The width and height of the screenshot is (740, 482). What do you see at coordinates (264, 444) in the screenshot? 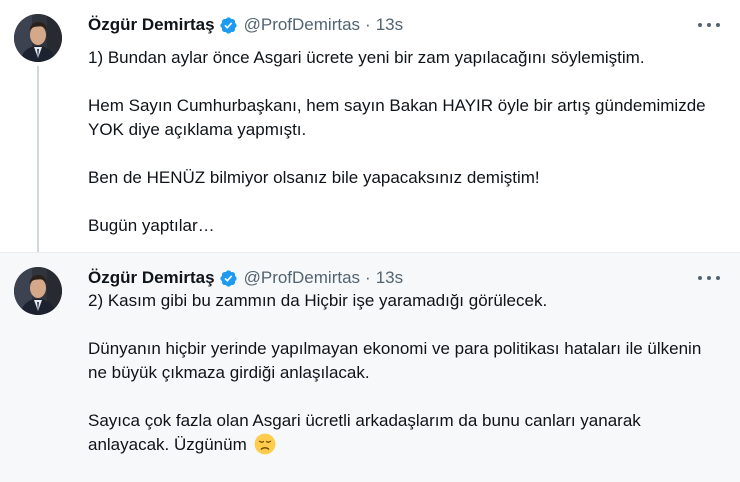
I see `disappointed-face-emoji-icon` at bounding box center [264, 444].